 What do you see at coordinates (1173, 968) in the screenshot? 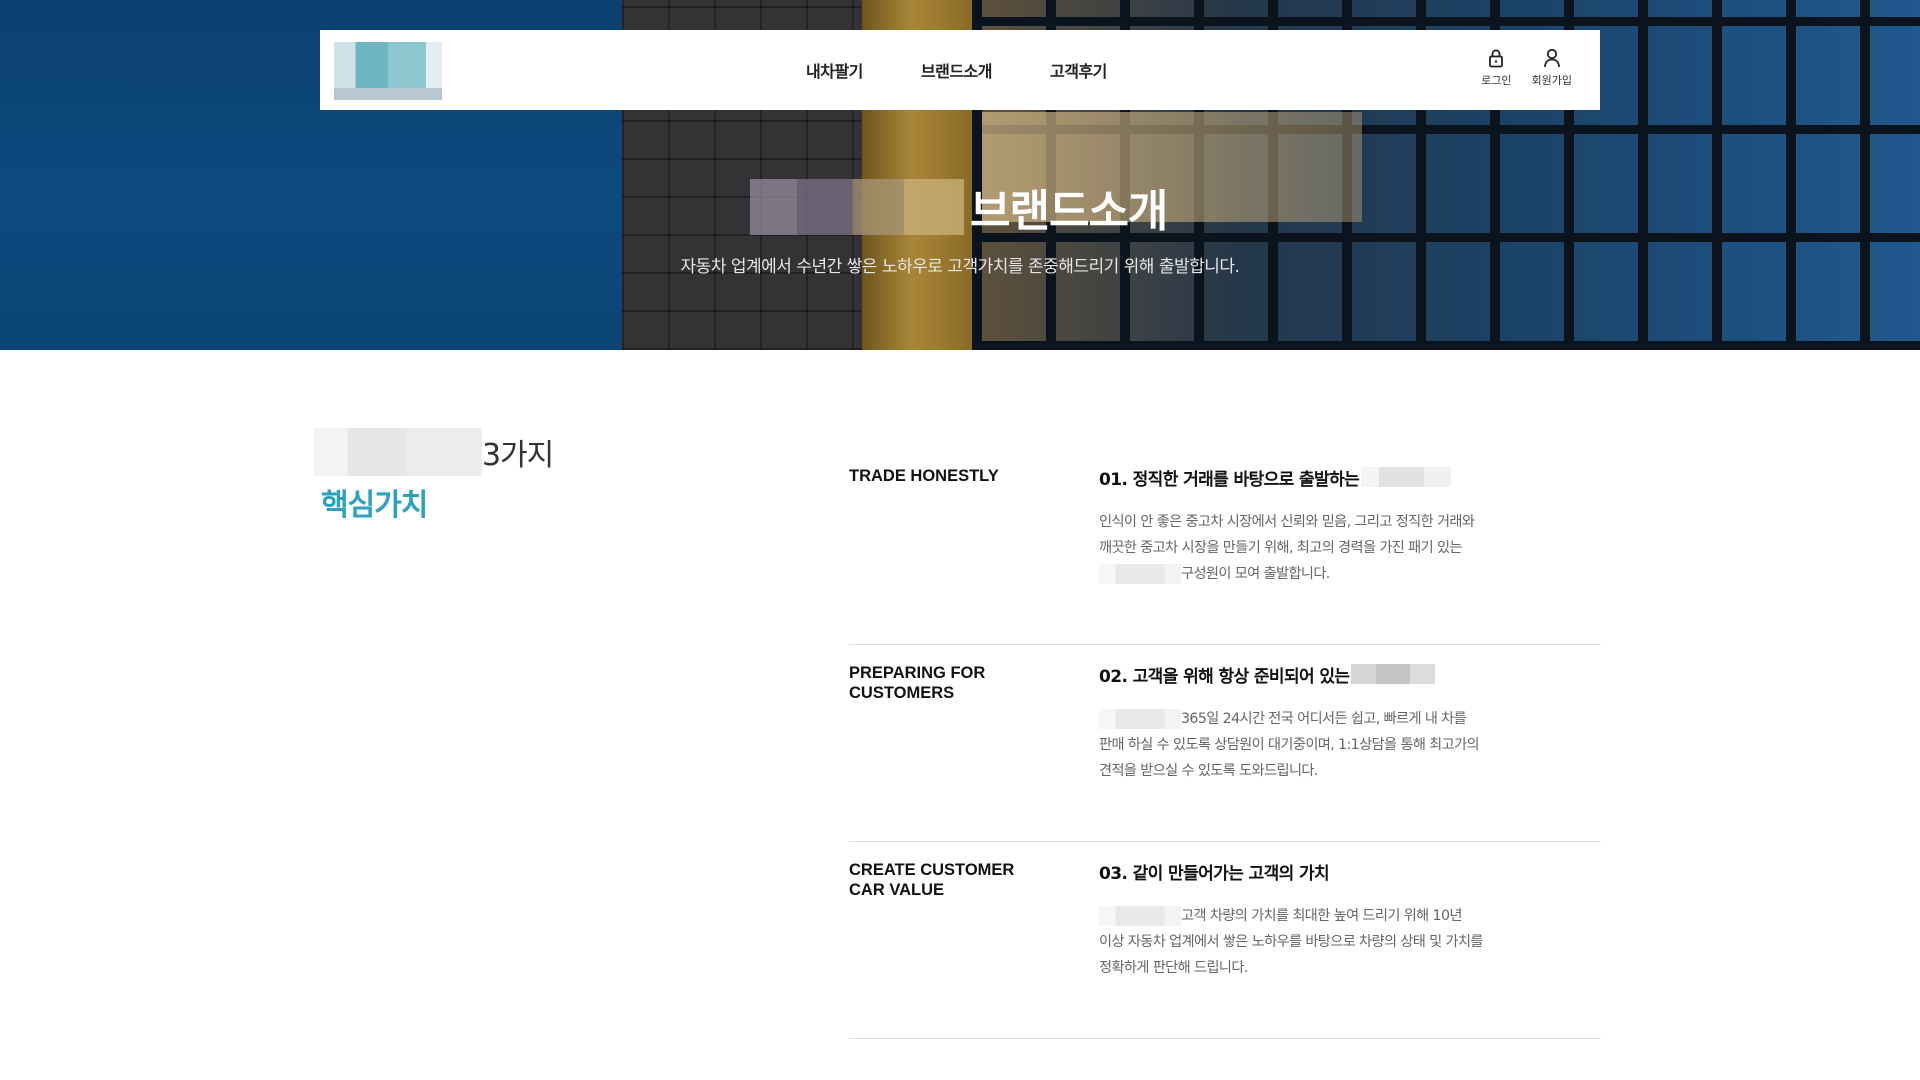
I see `desc-line: 정확하게 판단해 드립니다.` at bounding box center [1173, 968].